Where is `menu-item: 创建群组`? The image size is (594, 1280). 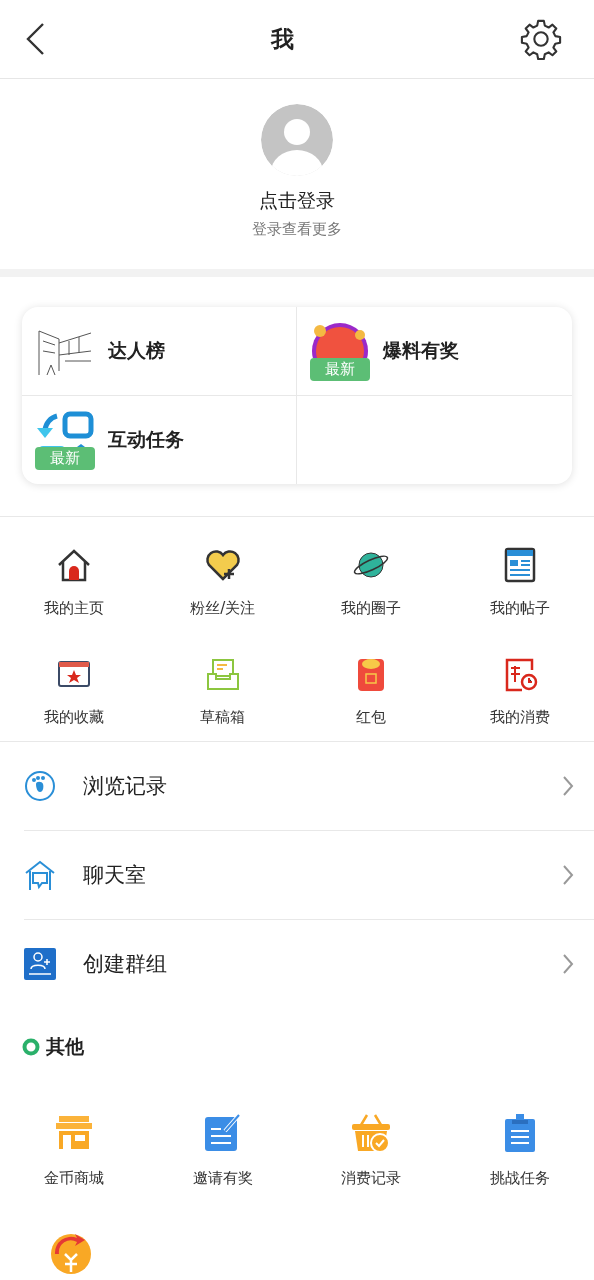
menu-item: 创建群组 is located at coordinates (309, 964).